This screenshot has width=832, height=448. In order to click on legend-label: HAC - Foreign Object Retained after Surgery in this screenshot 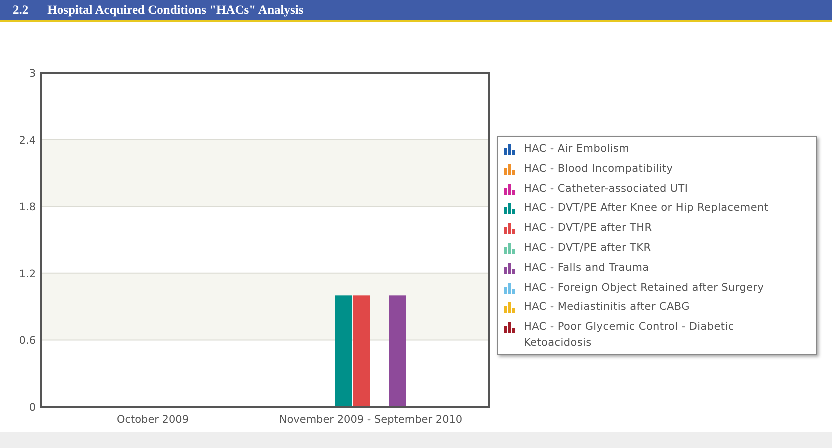, I will do `click(644, 288)`.